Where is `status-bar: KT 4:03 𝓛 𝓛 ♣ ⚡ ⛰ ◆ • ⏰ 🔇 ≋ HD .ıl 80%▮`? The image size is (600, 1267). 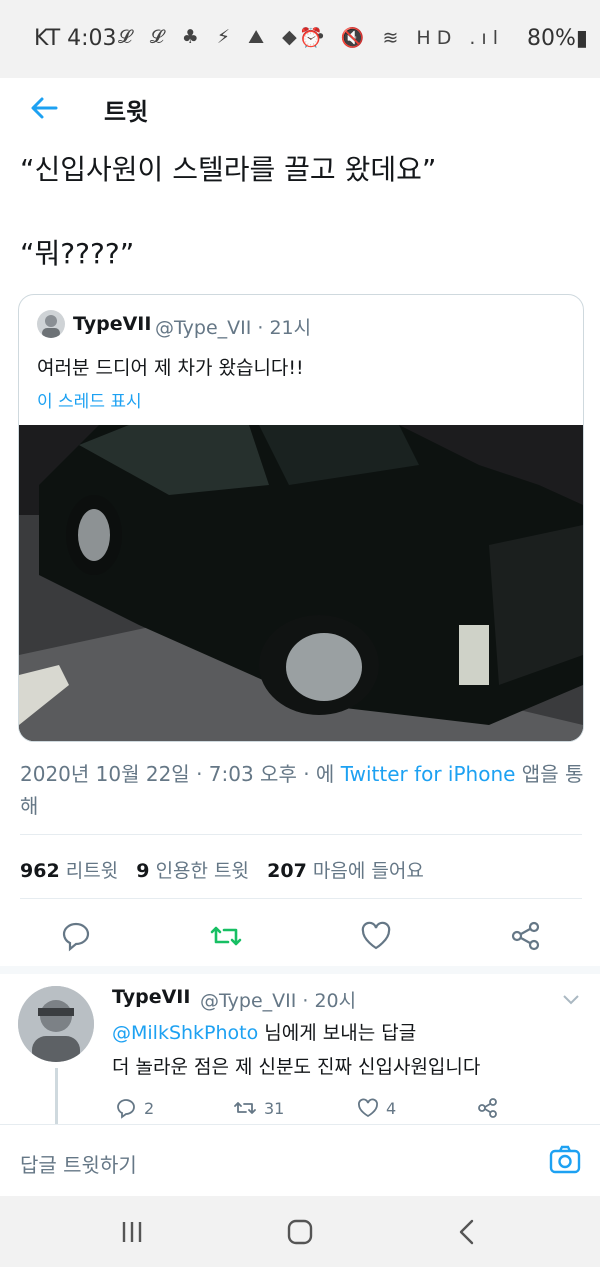 status-bar: KT 4:03 𝓛 𝓛 ♣ ⚡ ⛰ ◆ • ⏰ 🔇 ≋ HD .ıl 80%▮ is located at coordinates (300, 39).